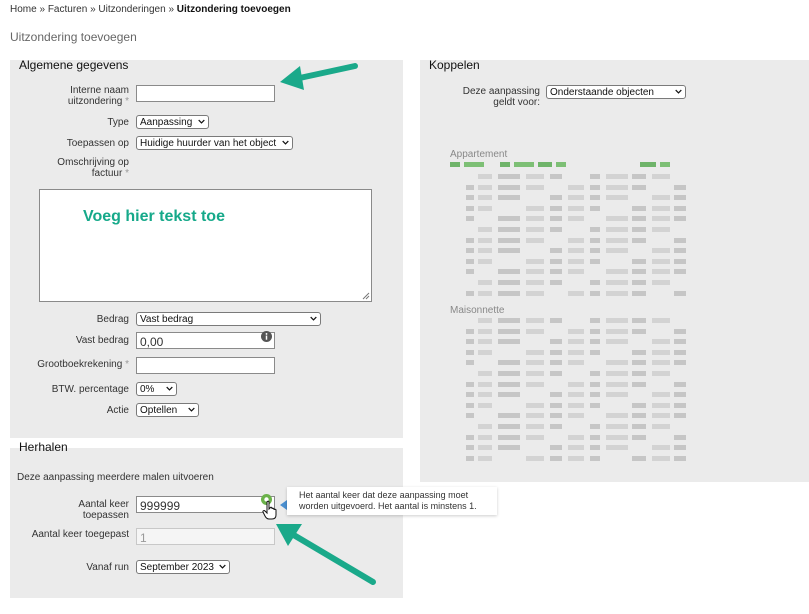  What do you see at coordinates (43, 447) in the screenshot?
I see `repeat-panel-title: Herhalen` at bounding box center [43, 447].